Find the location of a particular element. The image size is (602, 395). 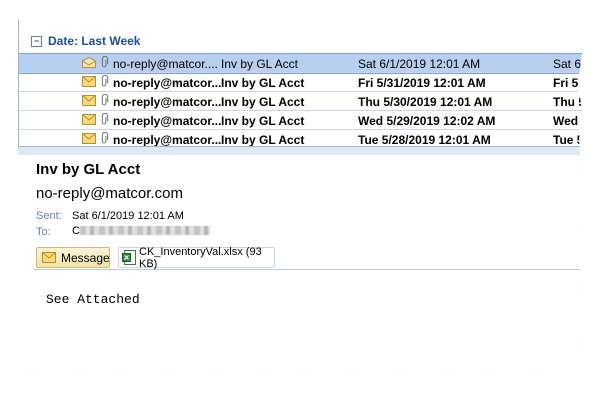

attachment-bar: Message CK_InventoryVal.xlsx (93 KB) is located at coordinates (307, 257).